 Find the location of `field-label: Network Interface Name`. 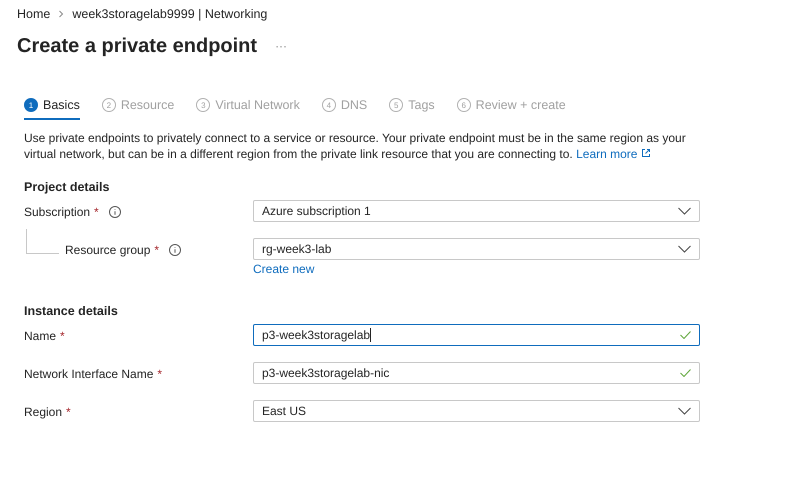

field-label: Network Interface Name is located at coordinates (89, 374).